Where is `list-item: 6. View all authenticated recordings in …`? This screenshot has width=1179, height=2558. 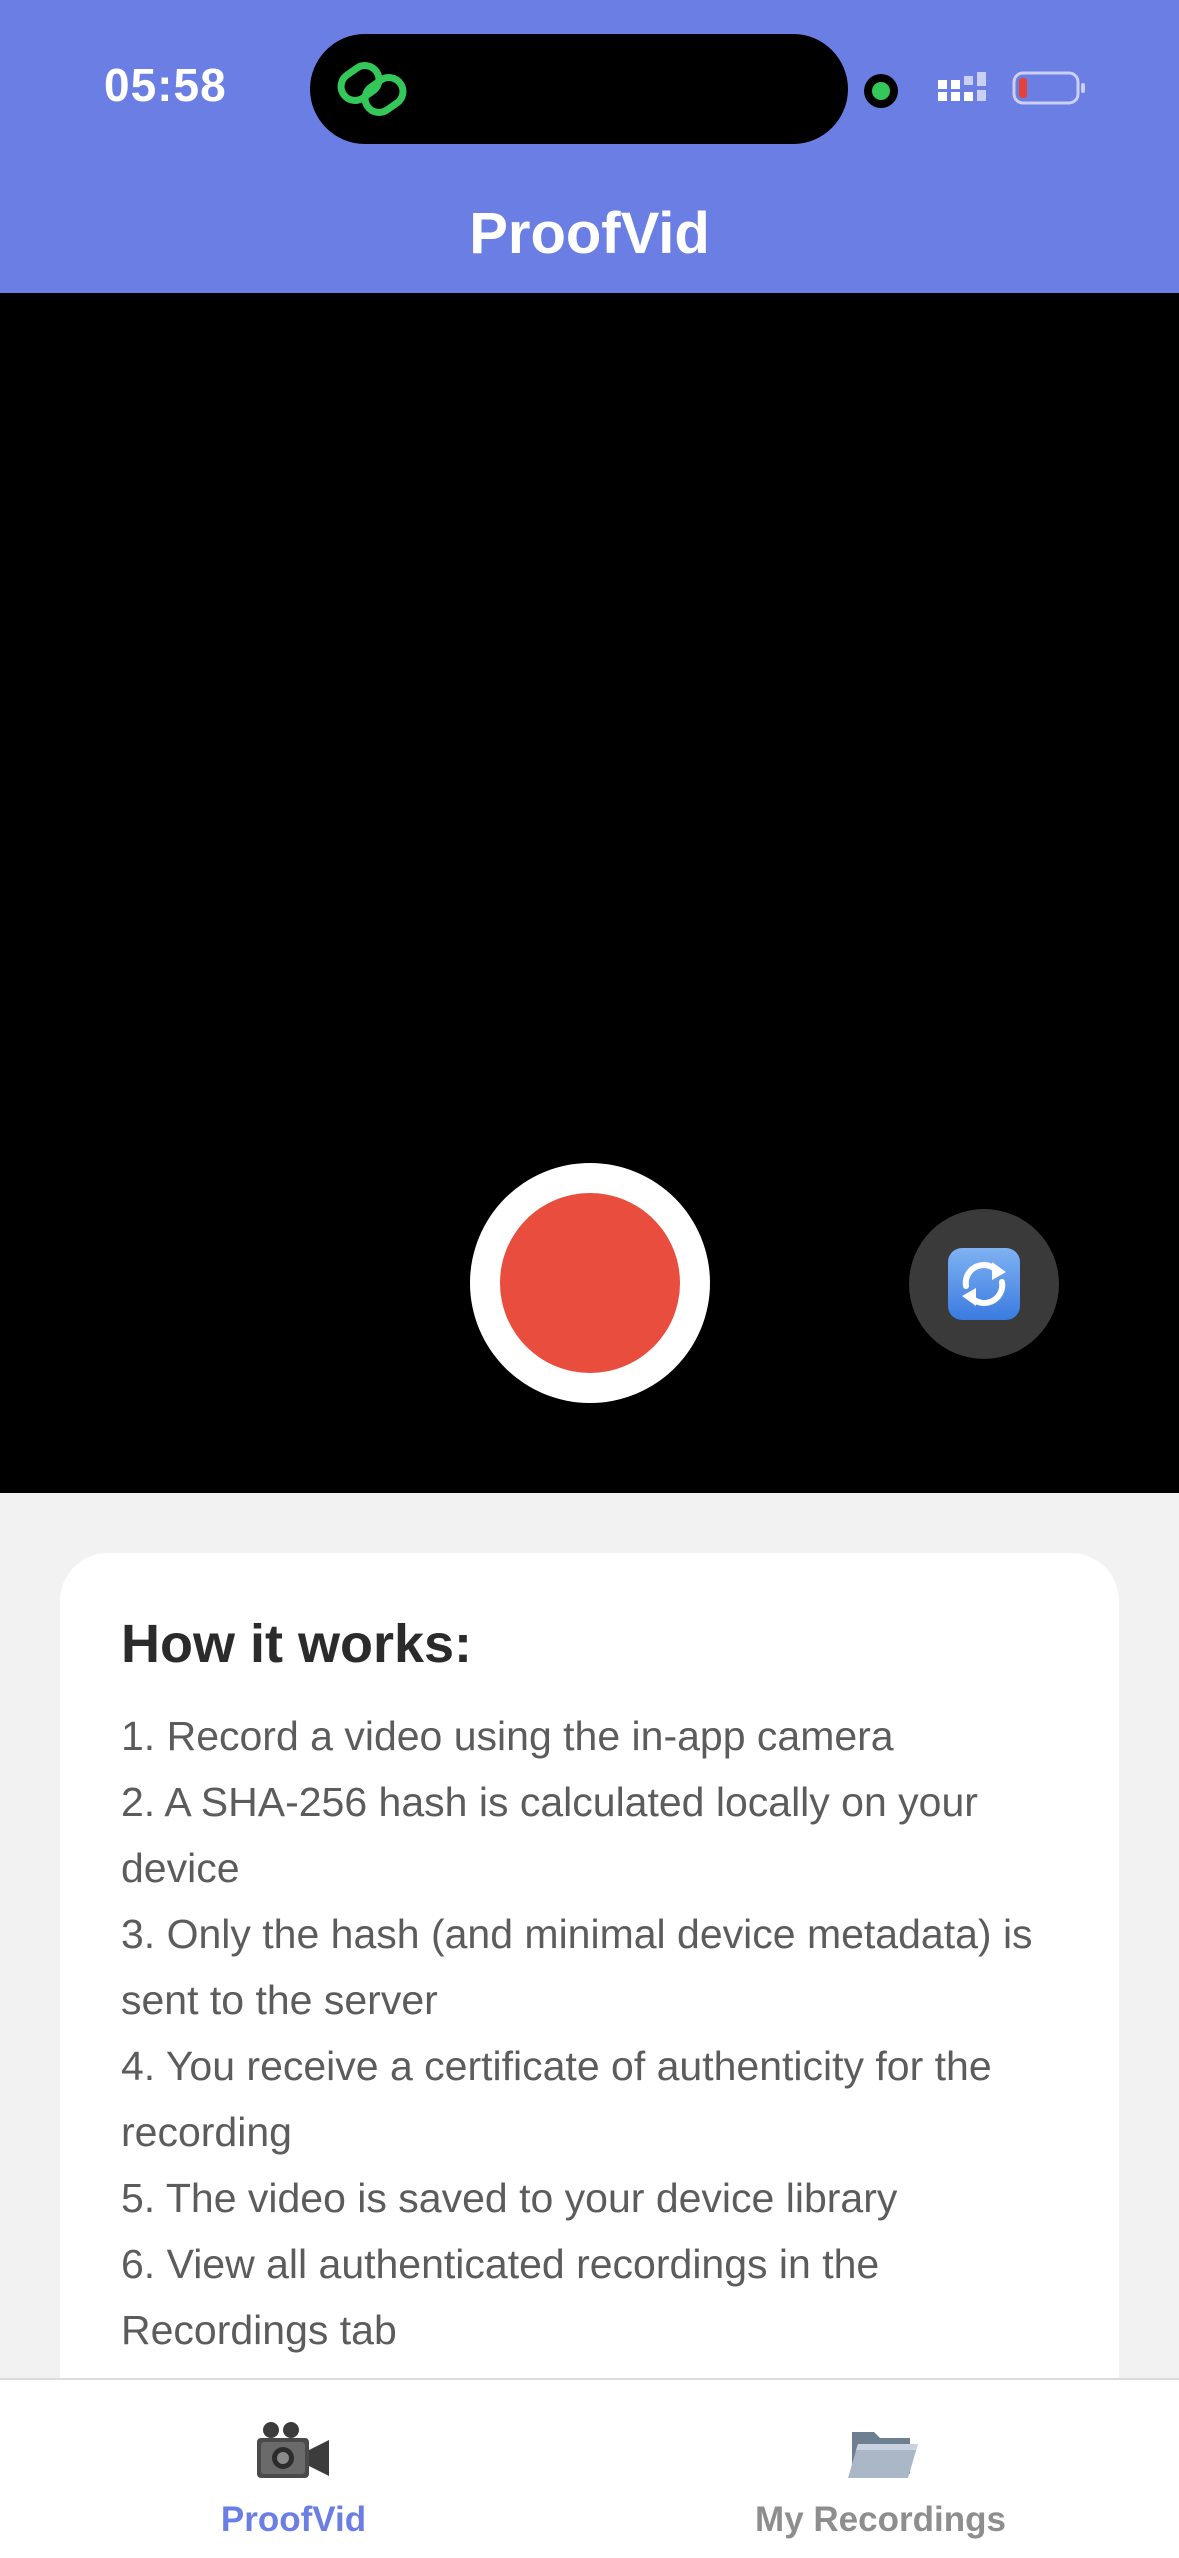 list-item: 6. View all authenticated recordings in … is located at coordinates (500, 2297).